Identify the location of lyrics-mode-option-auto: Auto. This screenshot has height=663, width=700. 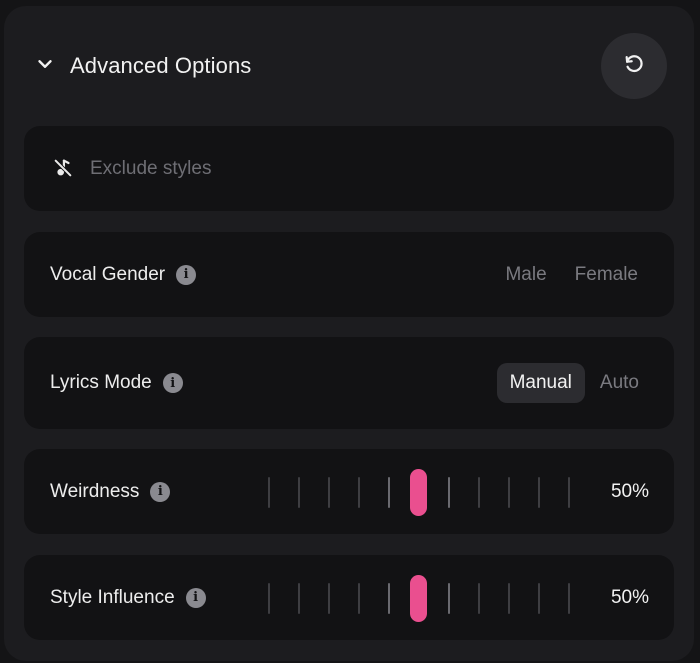
(619, 383).